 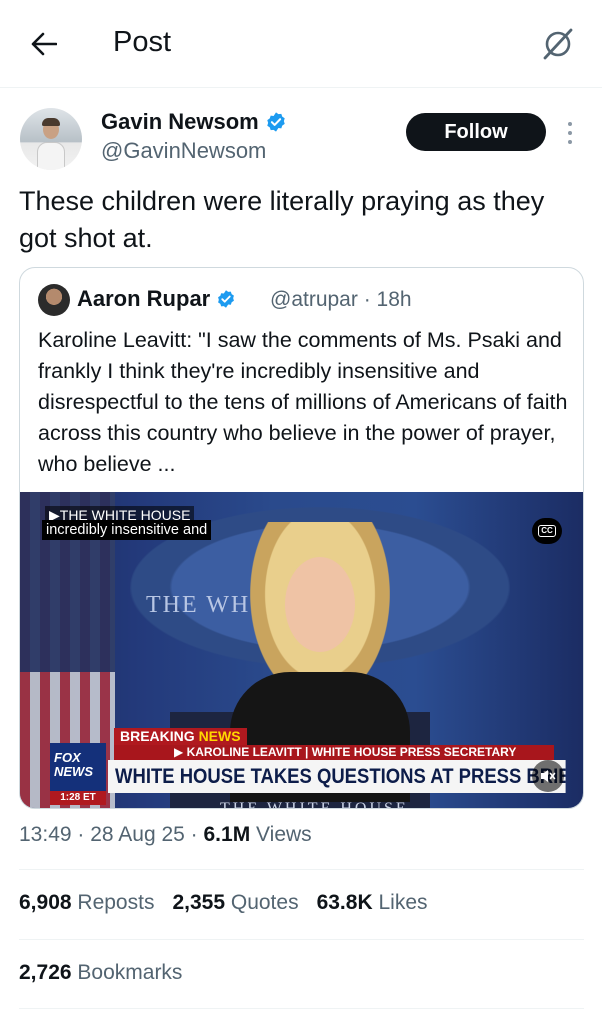 What do you see at coordinates (183, 151) in the screenshot?
I see `author-handle: @GavinNewsom` at bounding box center [183, 151].